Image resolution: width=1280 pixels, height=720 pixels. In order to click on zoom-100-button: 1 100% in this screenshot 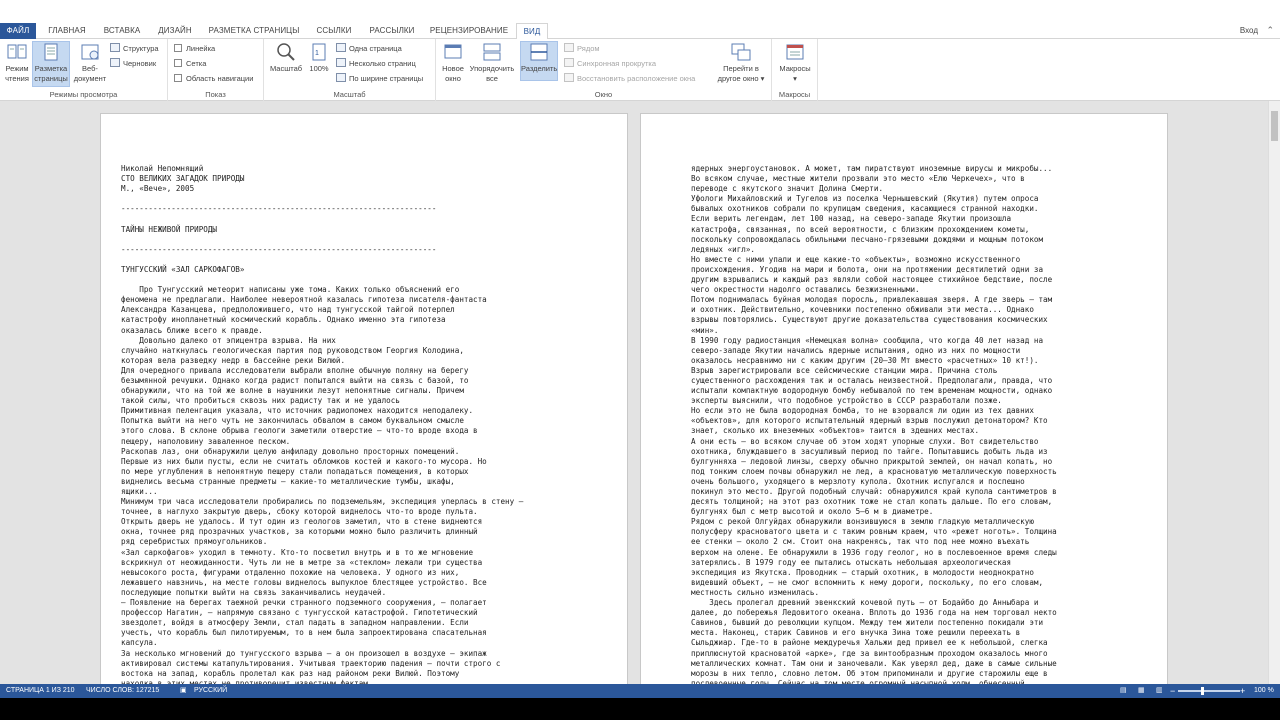, I will do `click(319, 65)`.